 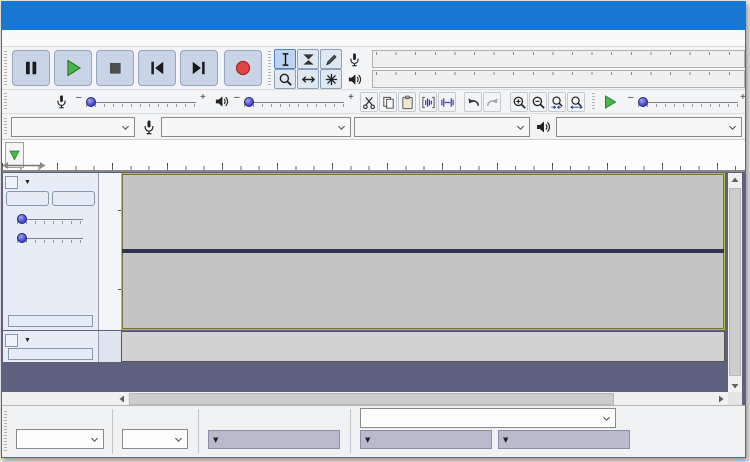 What do you see at coordinates (373, 155) in the screenshot?
I see `timeline-ruler` at bounding box center [373, 155].